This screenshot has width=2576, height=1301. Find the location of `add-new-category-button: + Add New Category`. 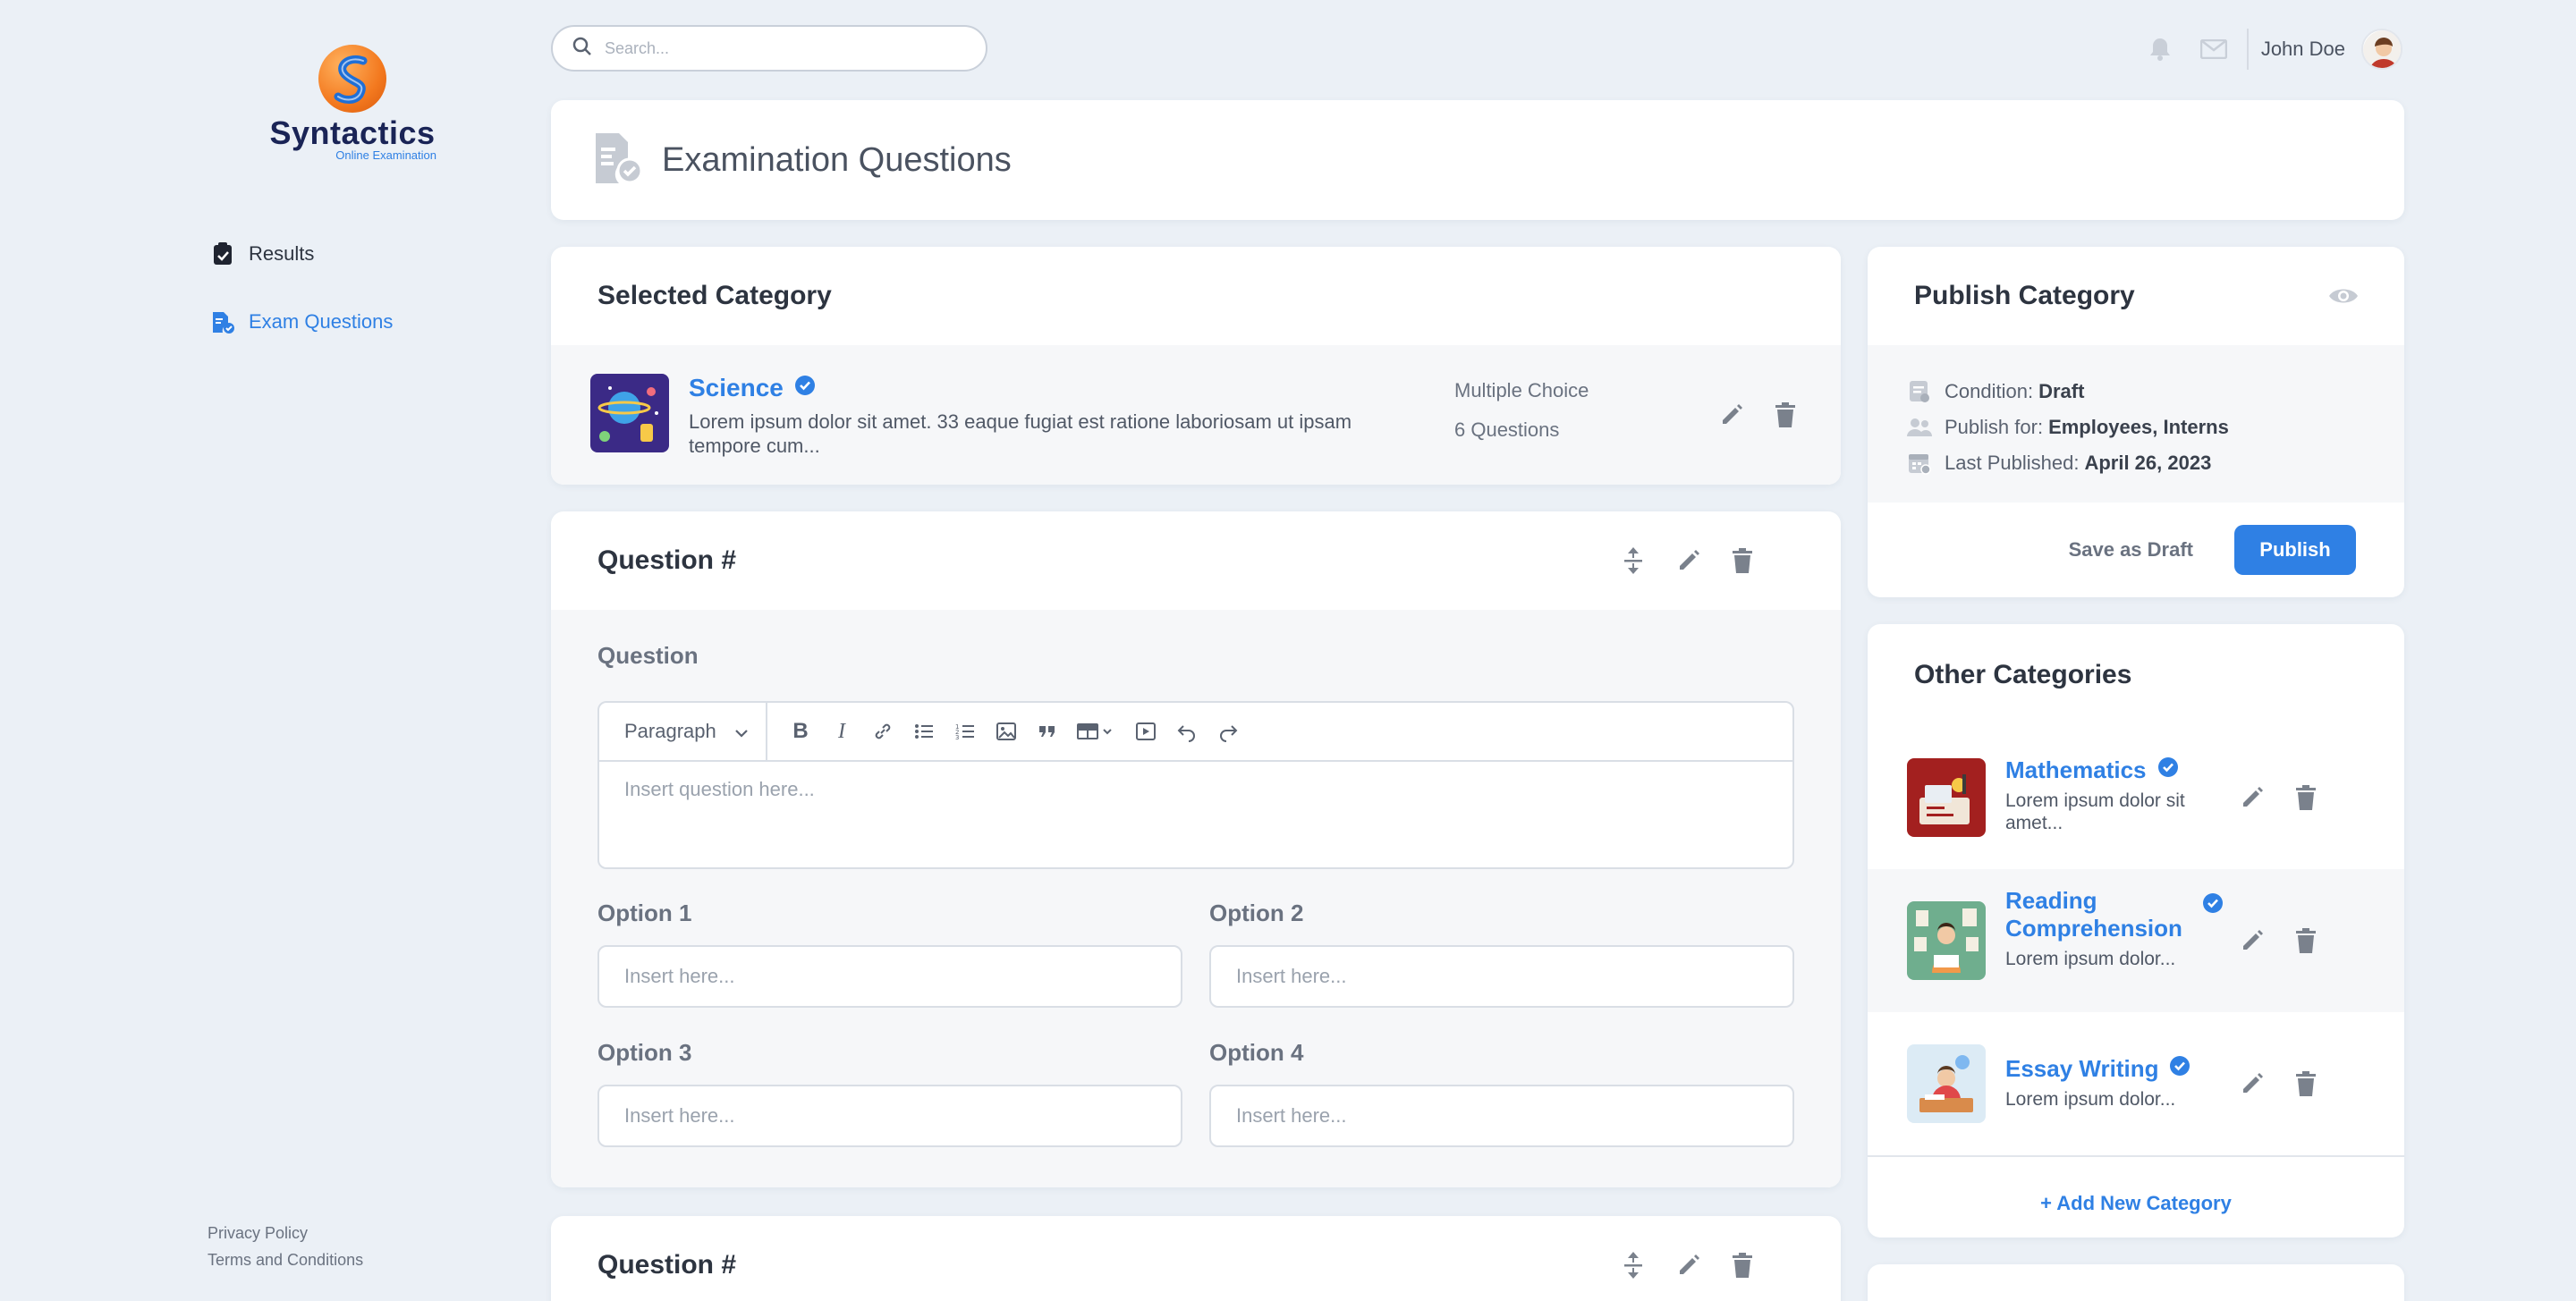

add-new-category-button: + Add New Category is located at coordinates (2136, 1196).